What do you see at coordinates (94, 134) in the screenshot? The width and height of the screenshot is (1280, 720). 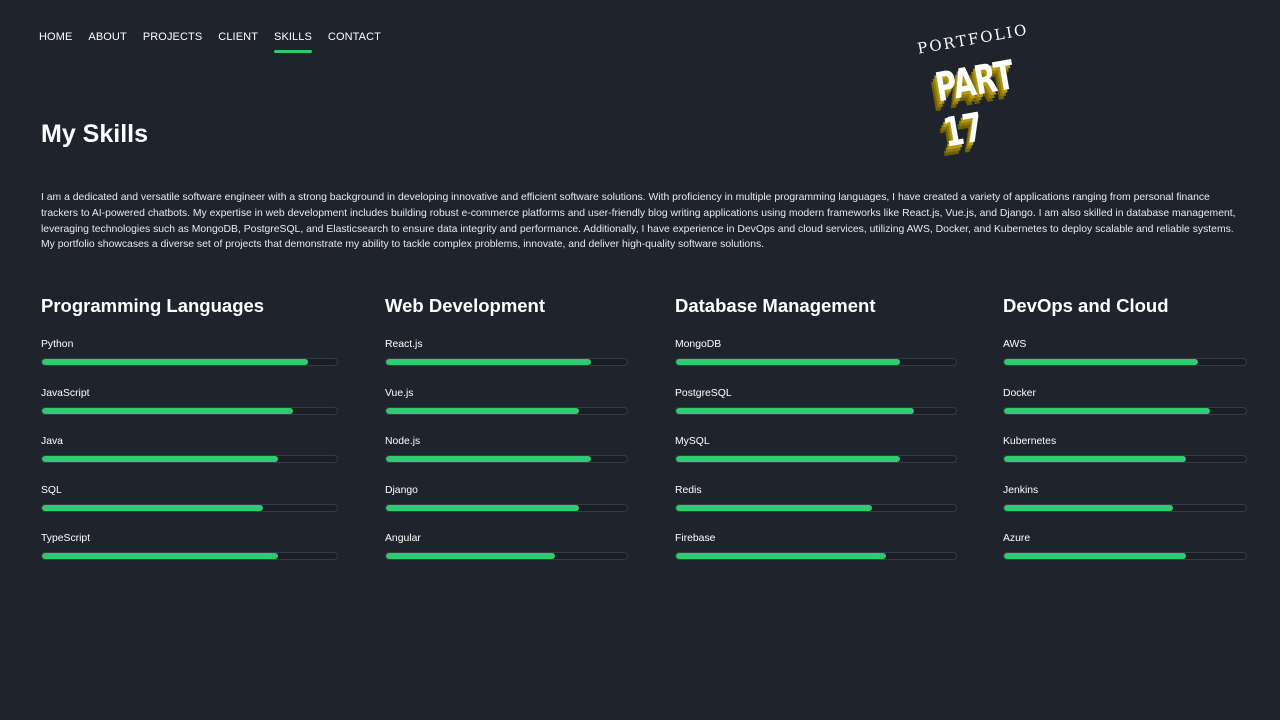 I see `page-title: My Skills` at bounding box center [94, 134].